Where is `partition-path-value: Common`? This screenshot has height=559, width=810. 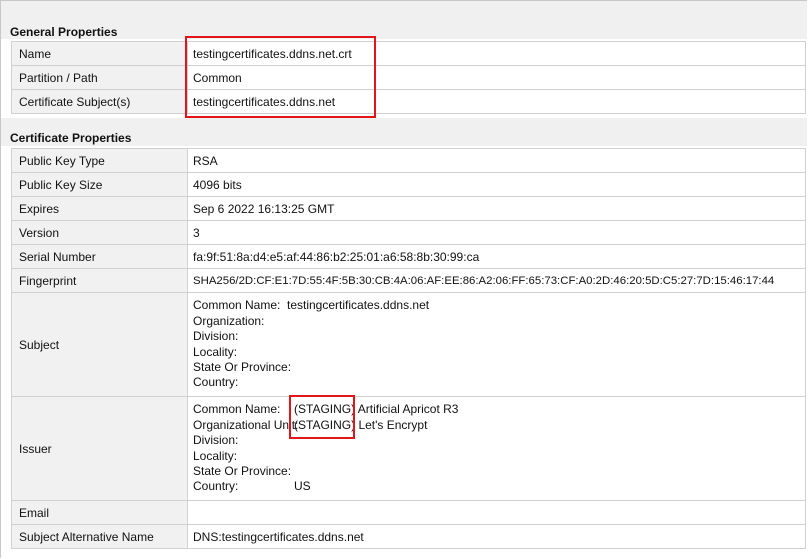 partition-path-value: Common is located at coordinates (496, 77).